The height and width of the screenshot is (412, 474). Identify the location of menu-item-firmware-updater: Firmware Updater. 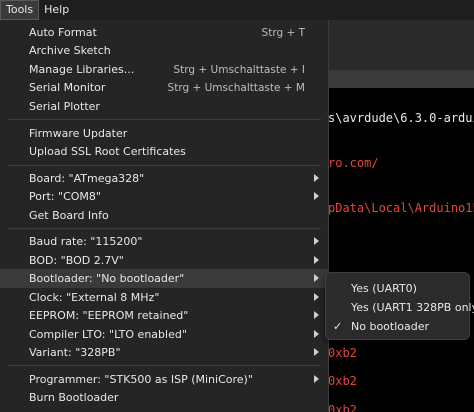
(164, 133).